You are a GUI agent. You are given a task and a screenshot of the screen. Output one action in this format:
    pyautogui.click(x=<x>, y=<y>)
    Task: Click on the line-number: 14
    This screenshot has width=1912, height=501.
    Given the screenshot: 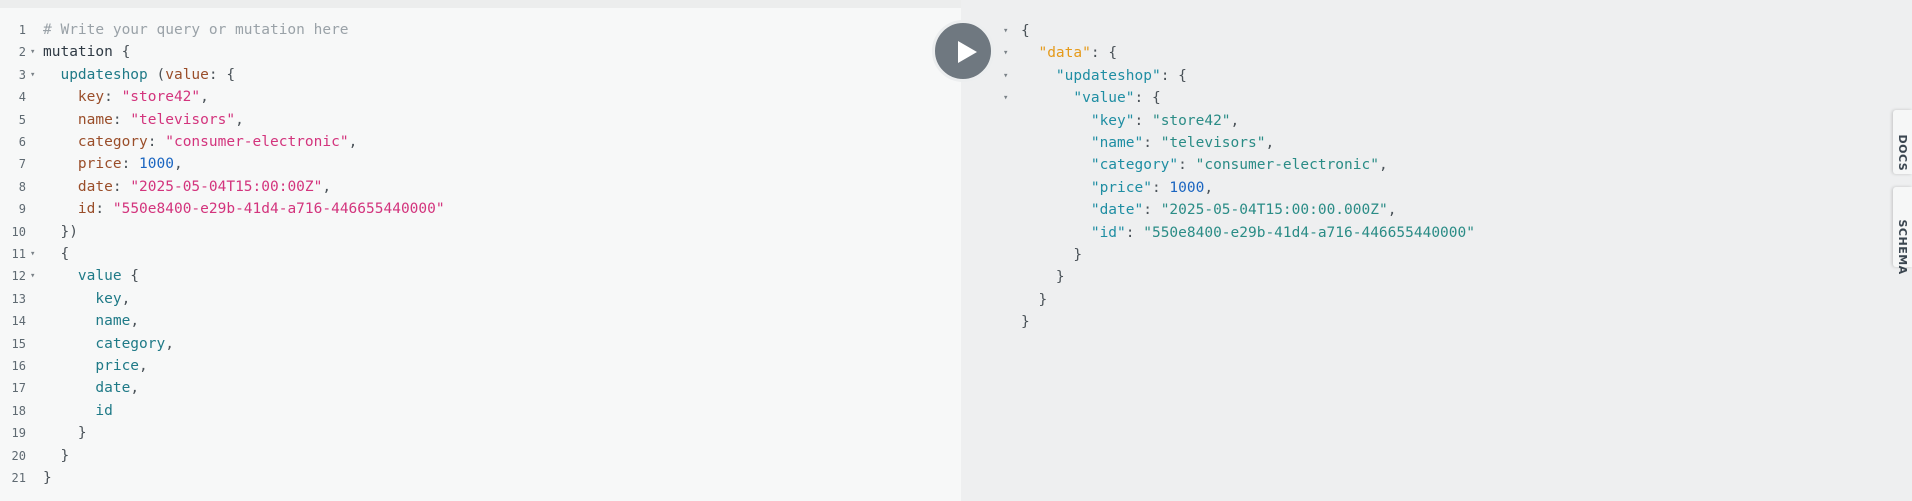 What is the action you would take?
    pyautogui.click(x=18, y=321)
    